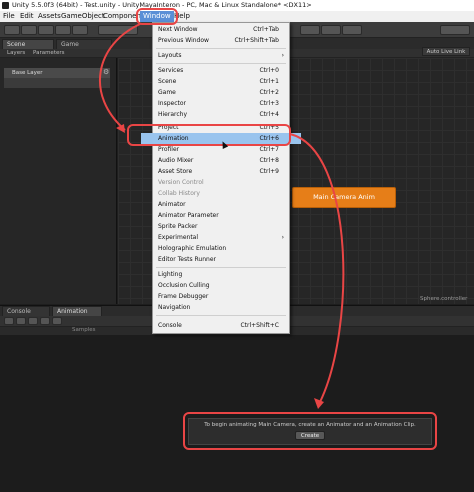  Describe the element at coordinates (120, 77) in the screenshot. I see `arrow-menu-to-animation` at that location.